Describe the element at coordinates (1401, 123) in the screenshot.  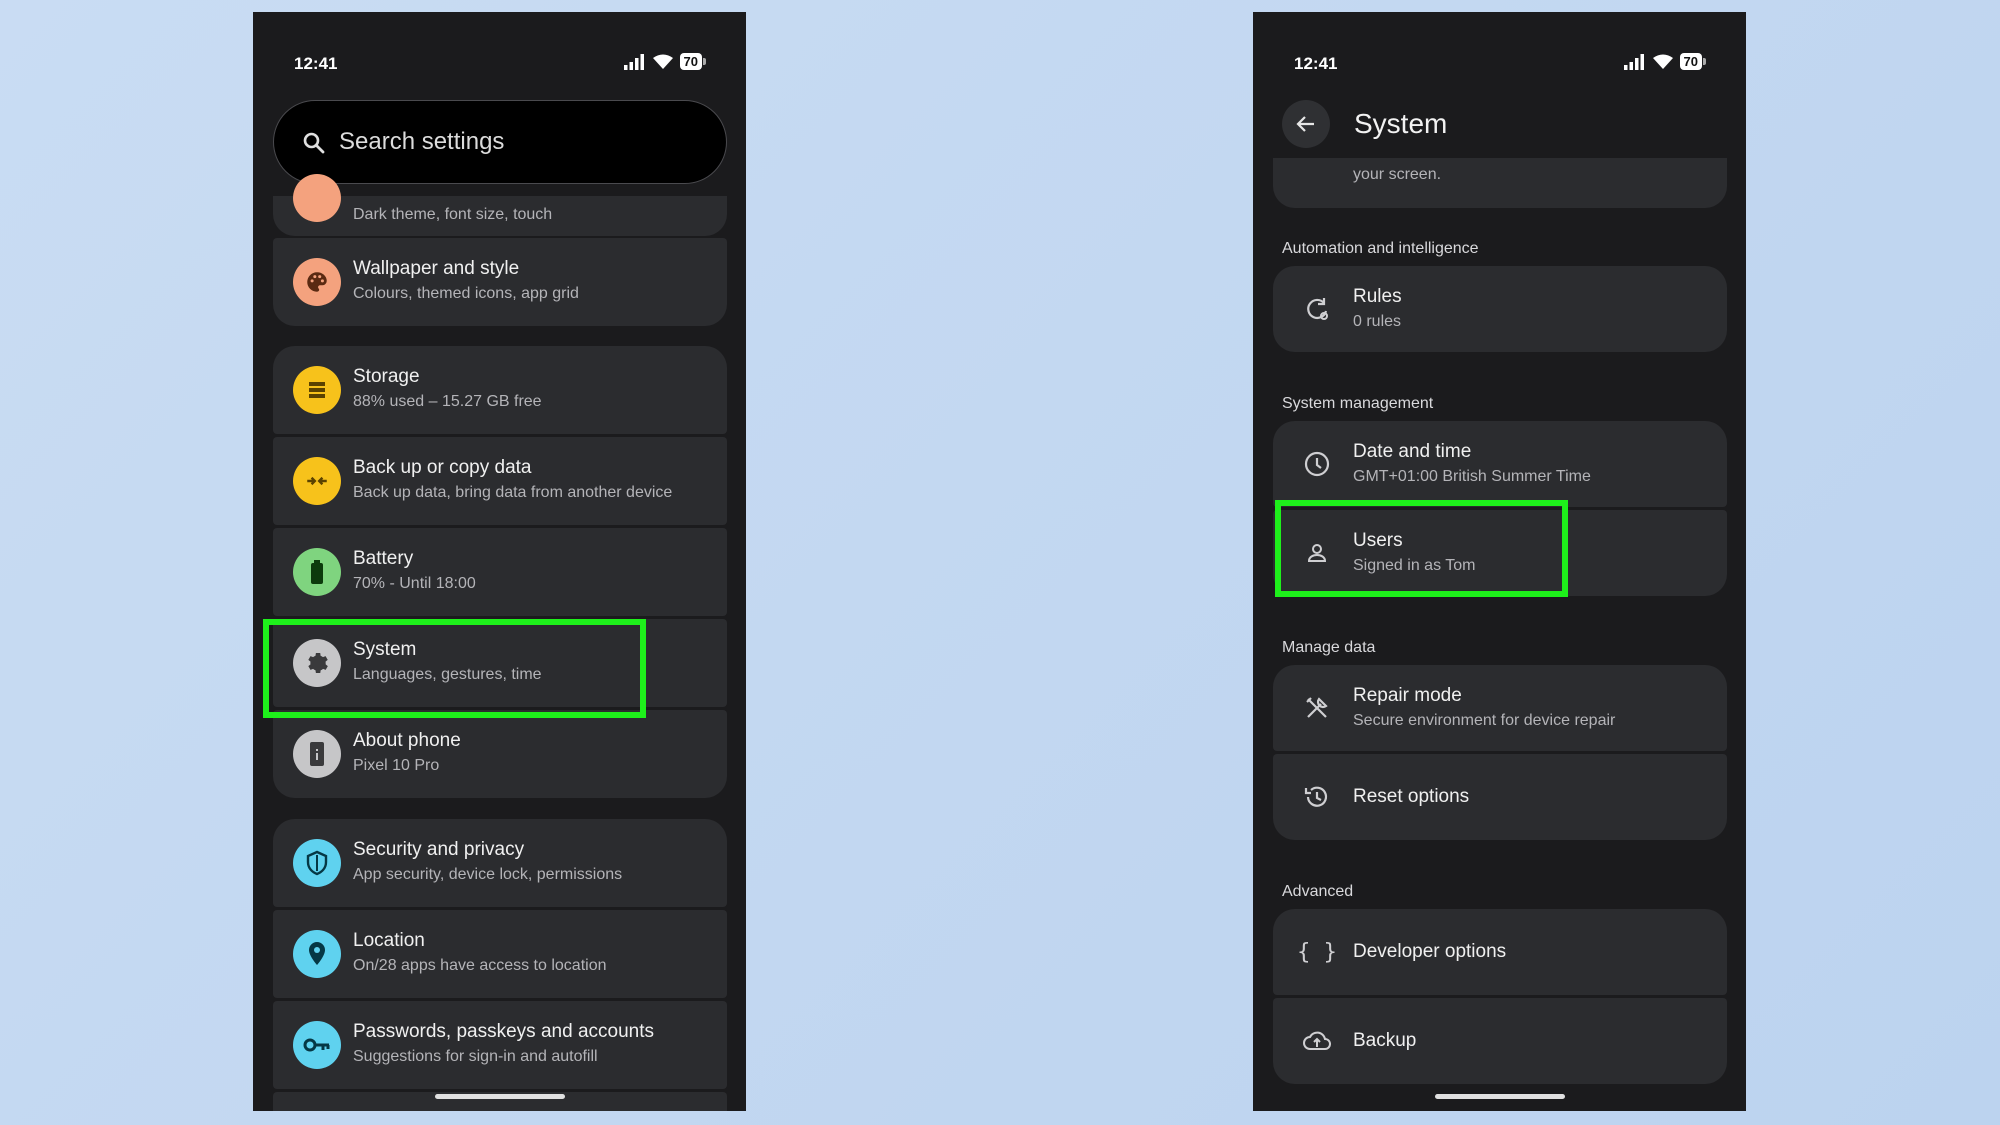
I see `page-title: System` at that location.